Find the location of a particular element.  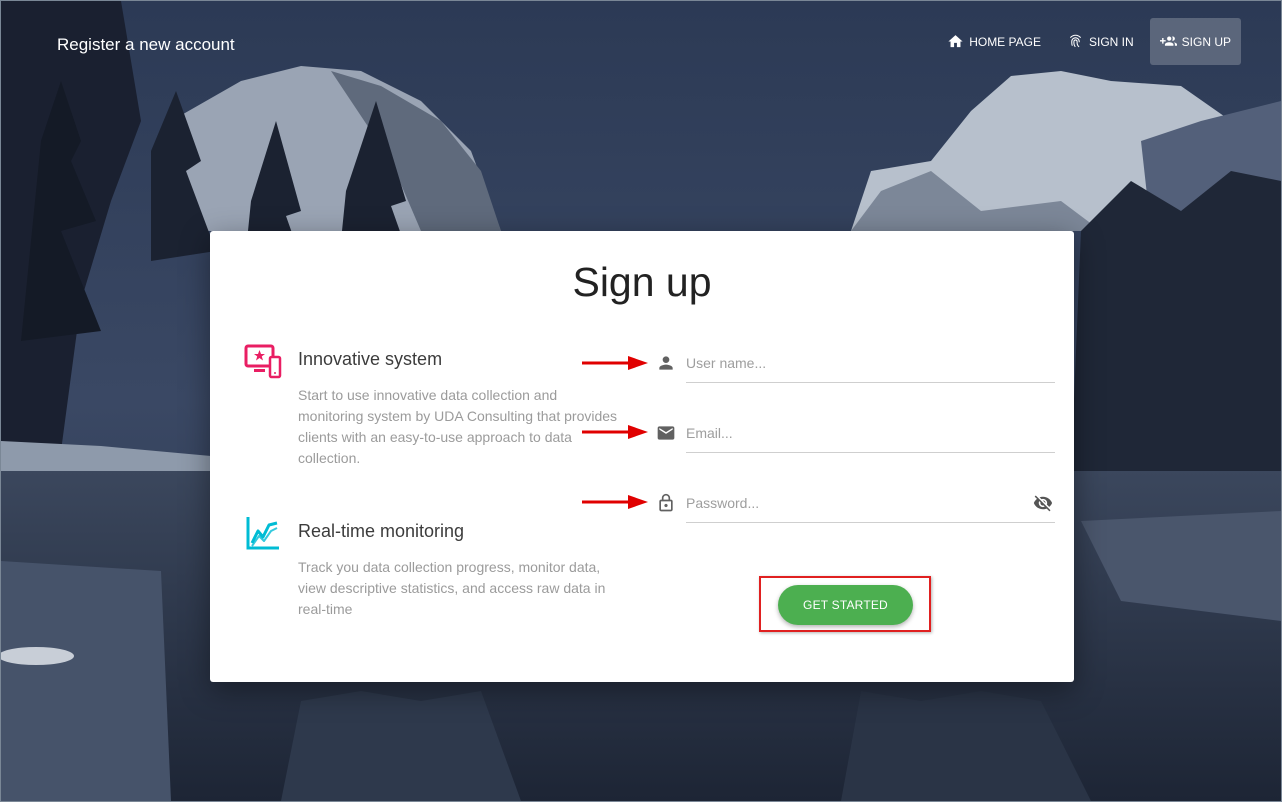

group-add-icon is located at coordinates (1168, 41).